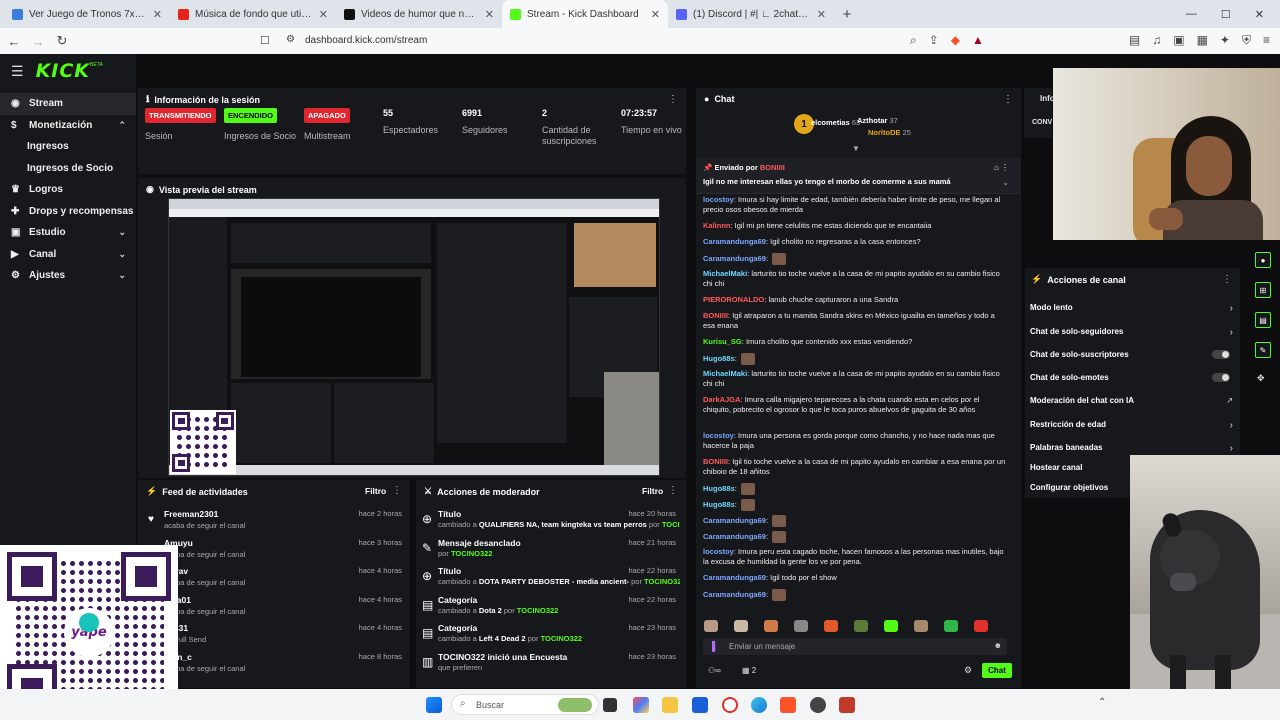 The height and width of the screenshot is (720, 1280). Describe the element at coordinates (856, 148) in the screenshot. I see `expand-leaderboard-icon: ▼` at that location.